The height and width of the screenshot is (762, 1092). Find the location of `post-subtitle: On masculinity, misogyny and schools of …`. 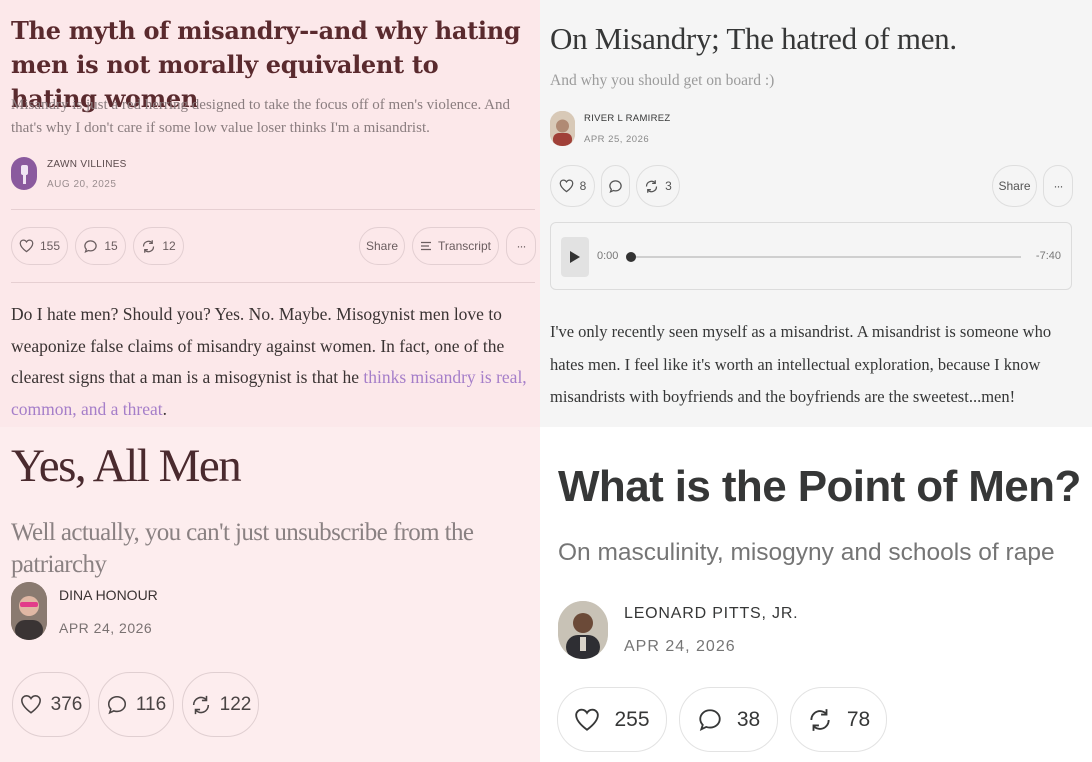

post-subtitle: On masculinity, misogyny and schools of … is located at coordinates (806, 552).